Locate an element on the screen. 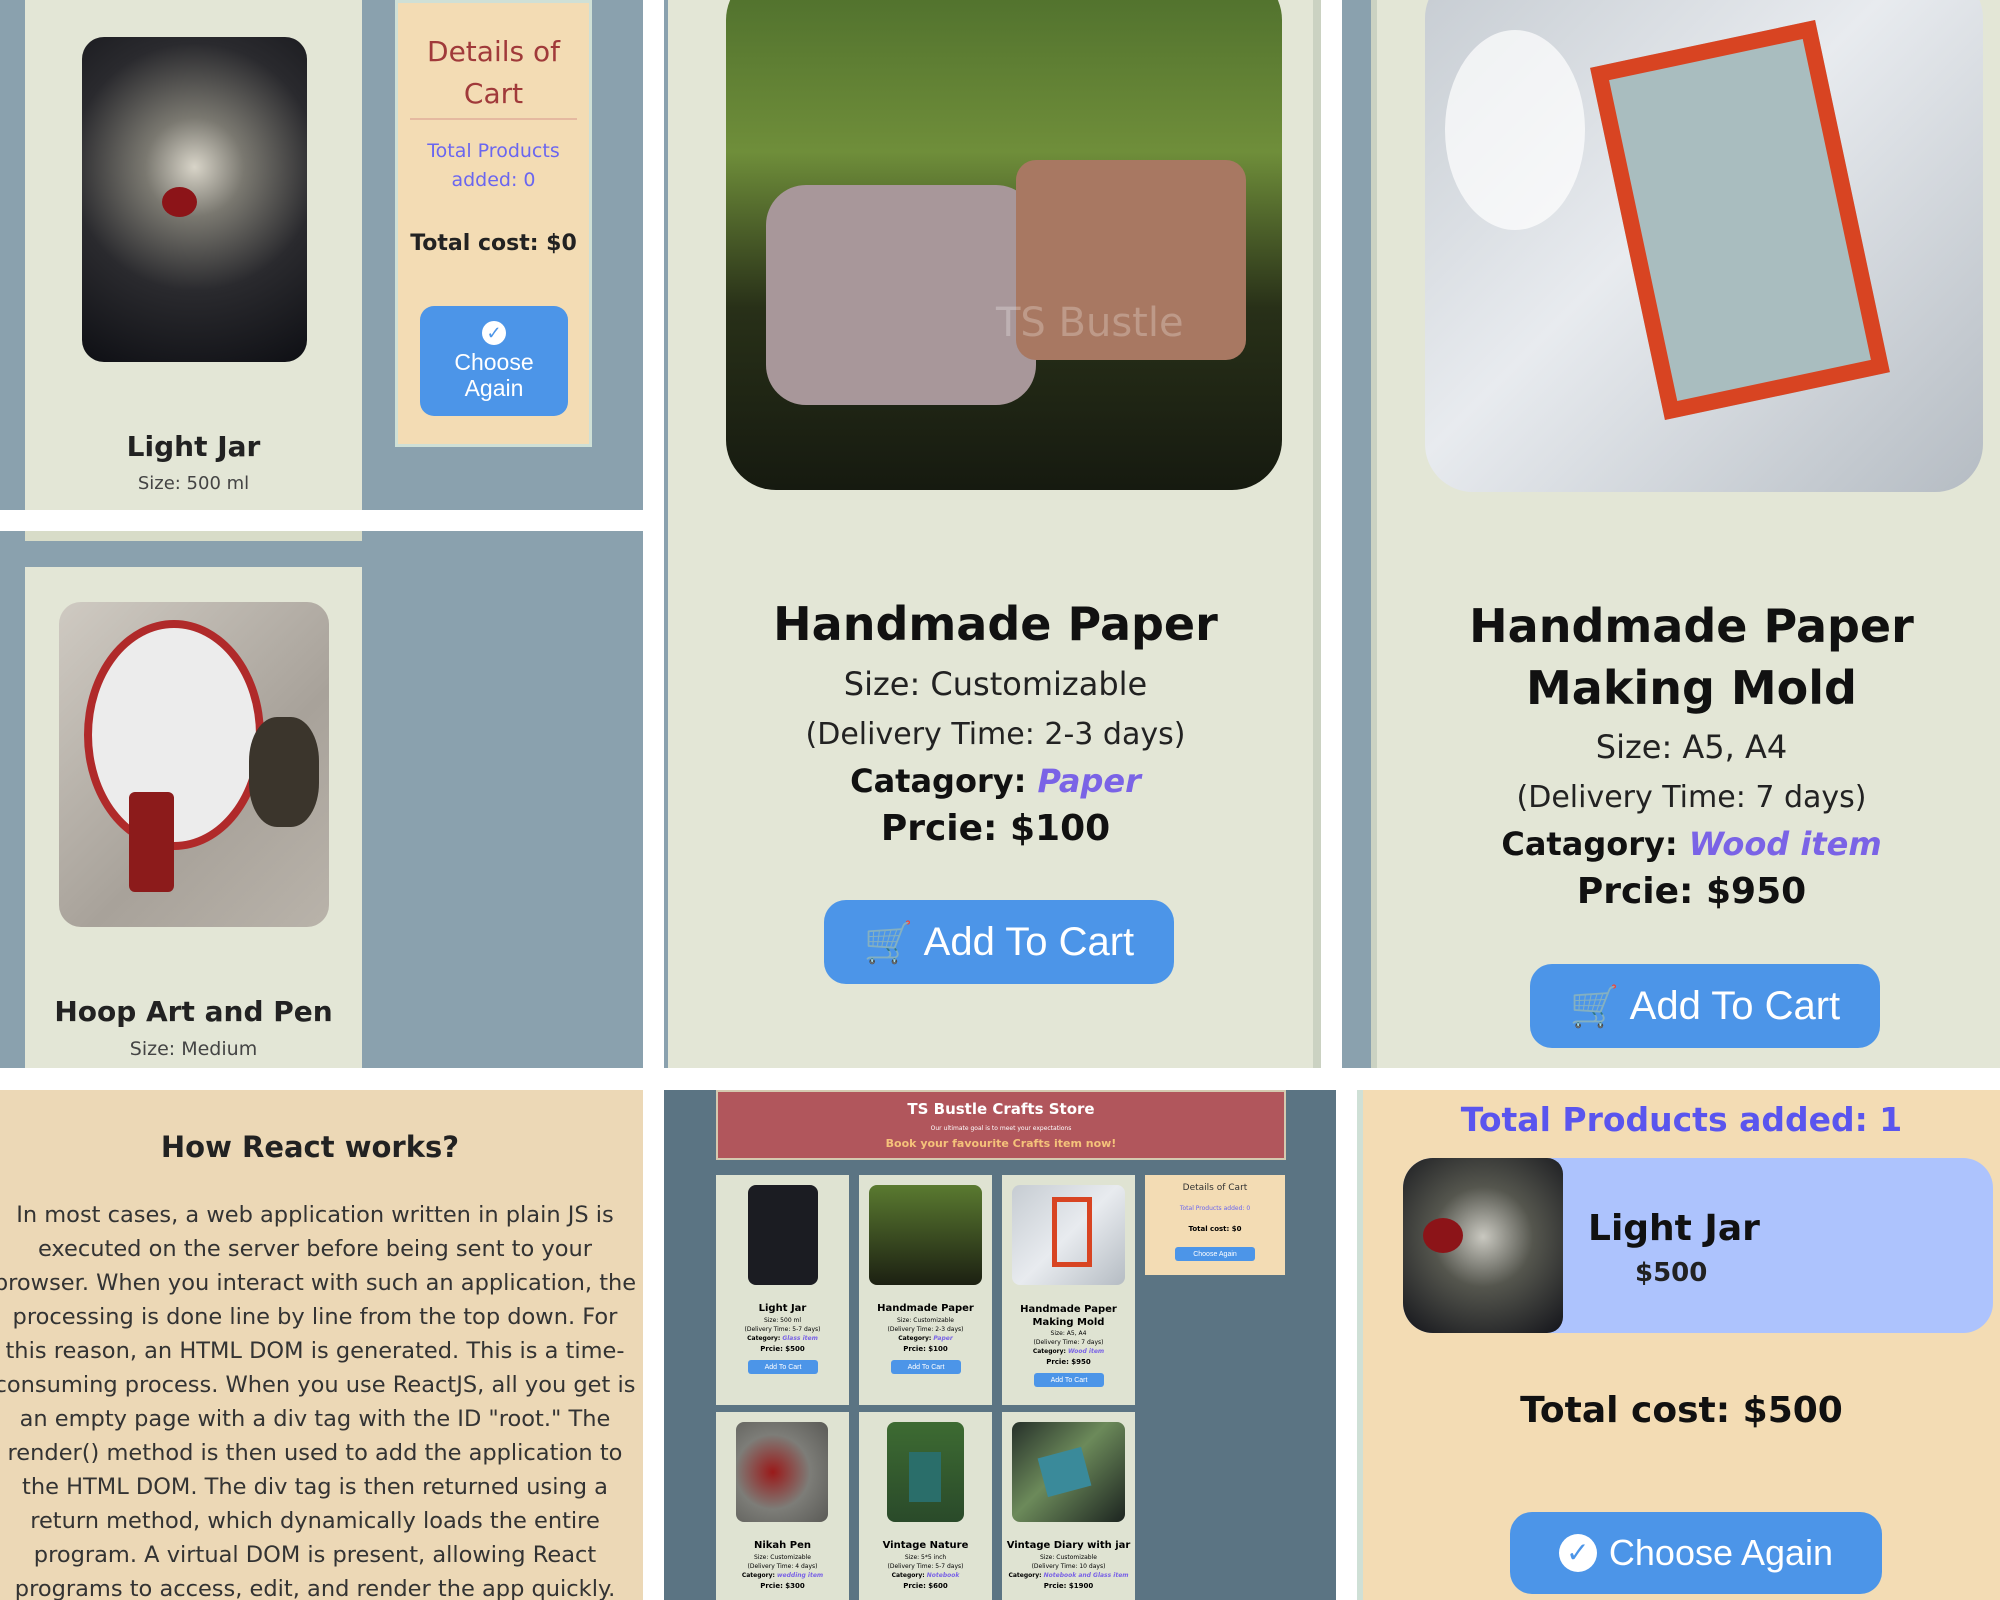  store-tagline: Book your favourite Crafts item now! is located at coordinates (1001, 1143).